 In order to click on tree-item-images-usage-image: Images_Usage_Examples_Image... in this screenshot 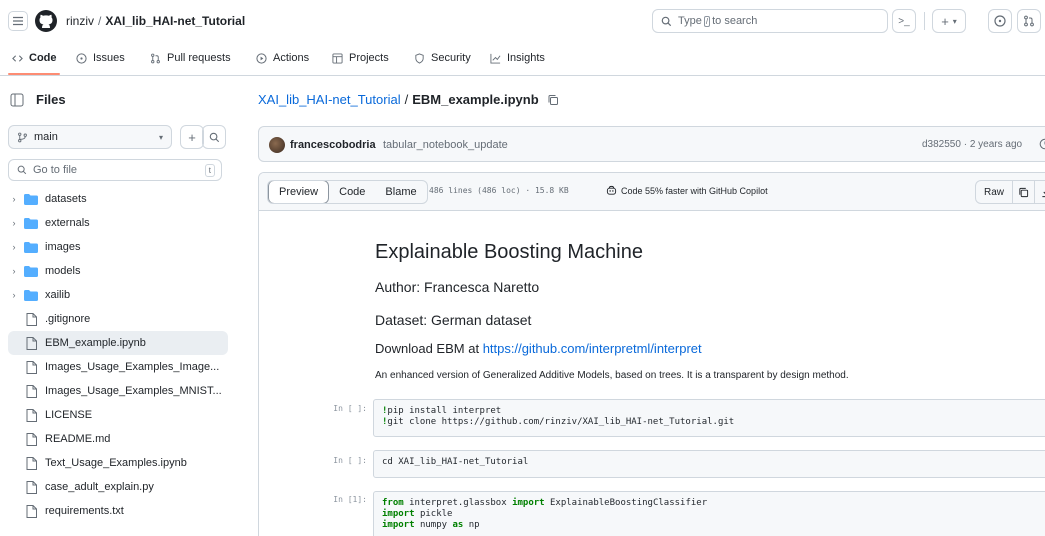, I will do `click(118, 367)`.